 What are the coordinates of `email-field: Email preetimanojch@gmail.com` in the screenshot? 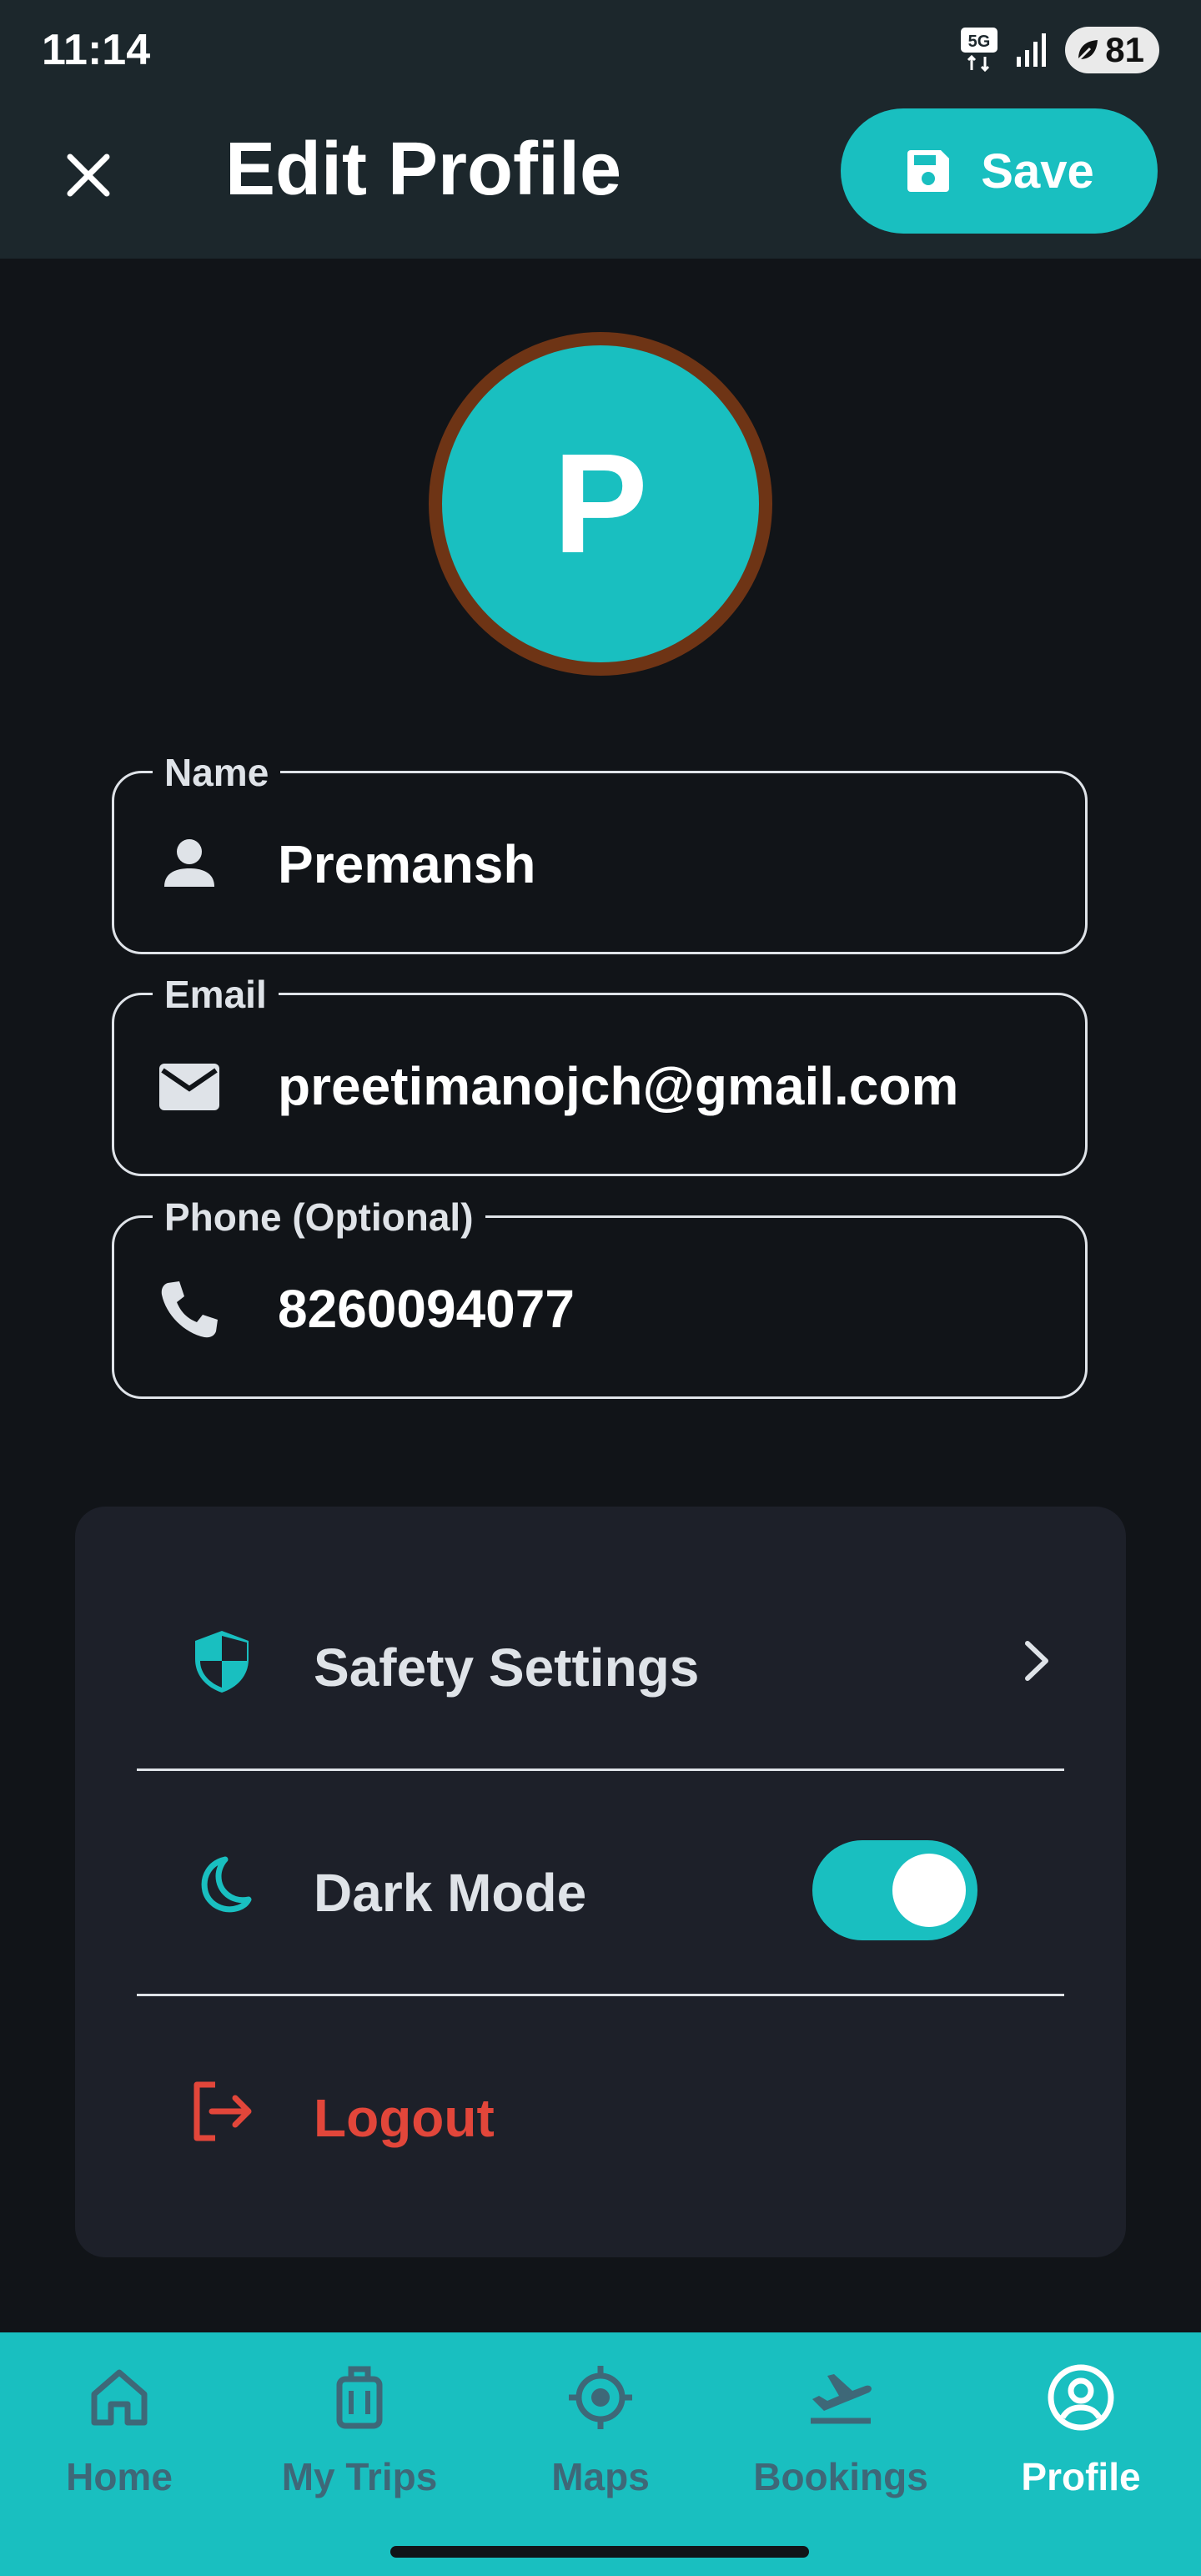 It's located at (600, 1074).